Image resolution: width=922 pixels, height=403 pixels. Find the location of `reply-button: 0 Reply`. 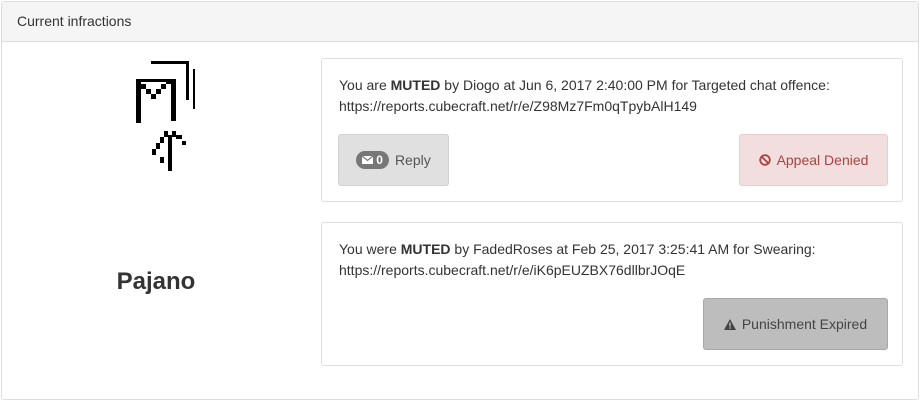

reply-button: 0 Reply is located at coordinates (393, 160).